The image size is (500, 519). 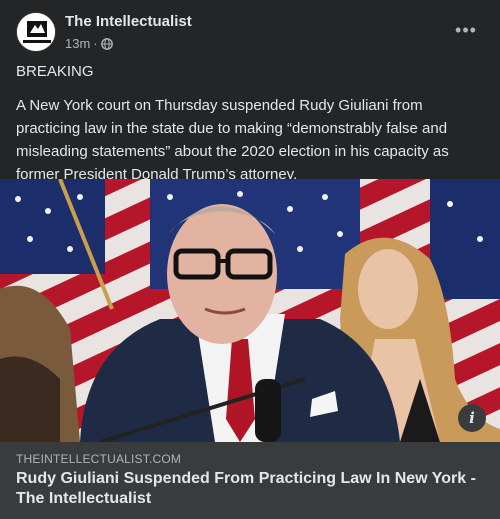 I want to click on page-avatar, so click(x=36, y=32).